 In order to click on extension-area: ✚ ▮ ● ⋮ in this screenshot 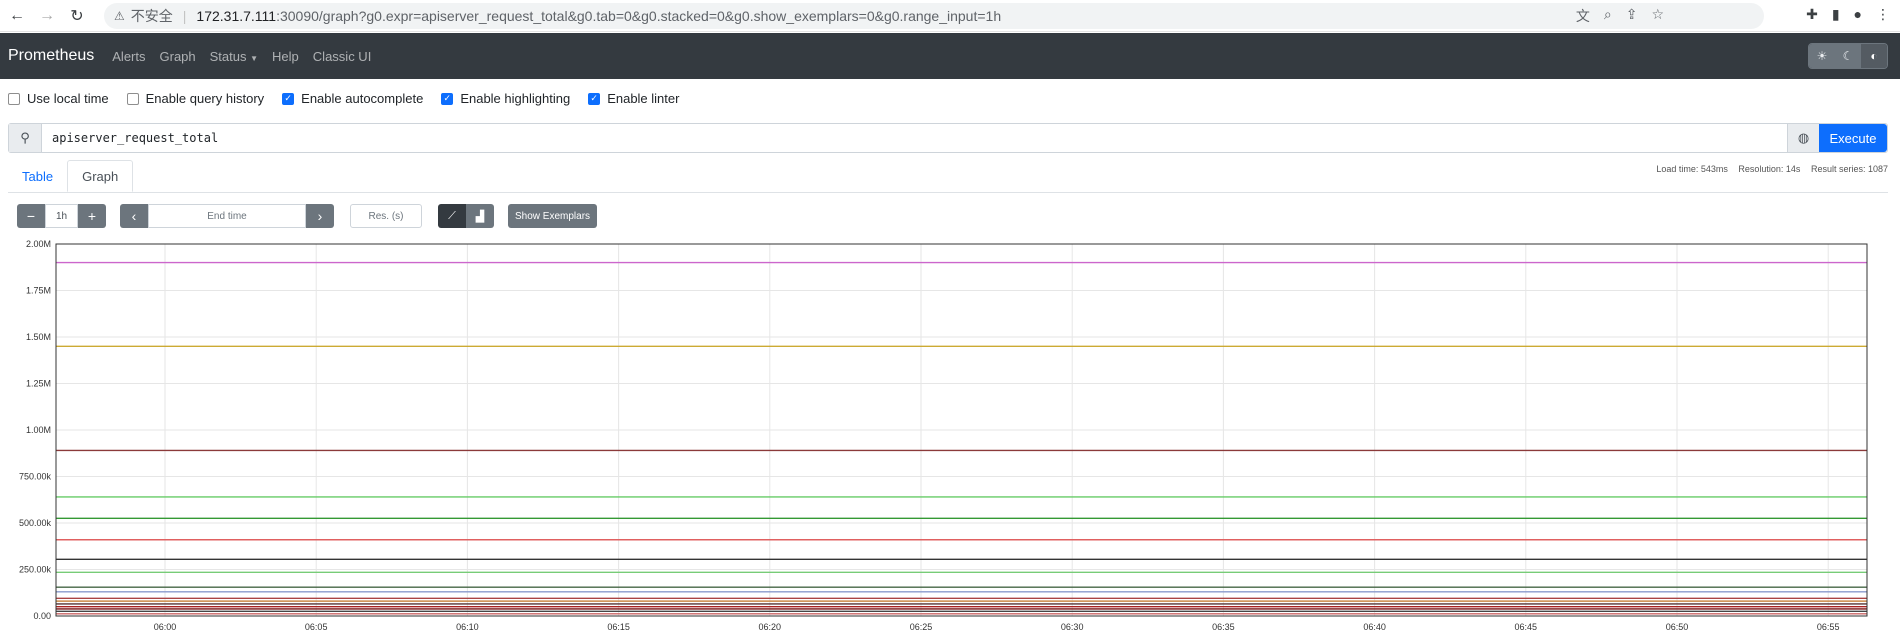, I will do `click(1848, 14)`.